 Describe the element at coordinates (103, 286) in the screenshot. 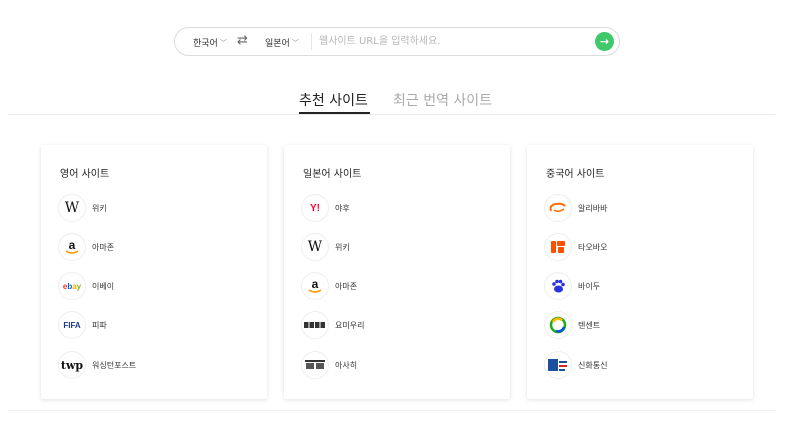

I see `site-name: 이베이` at that location.